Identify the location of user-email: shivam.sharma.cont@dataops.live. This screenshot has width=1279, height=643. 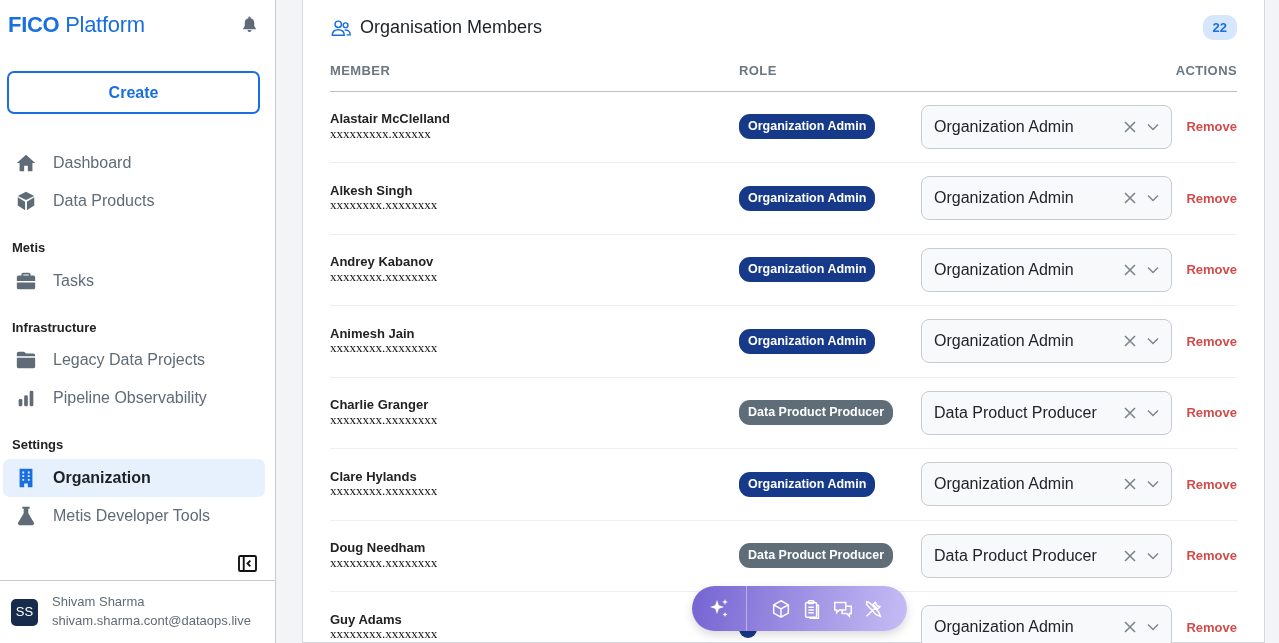
(151, 621).